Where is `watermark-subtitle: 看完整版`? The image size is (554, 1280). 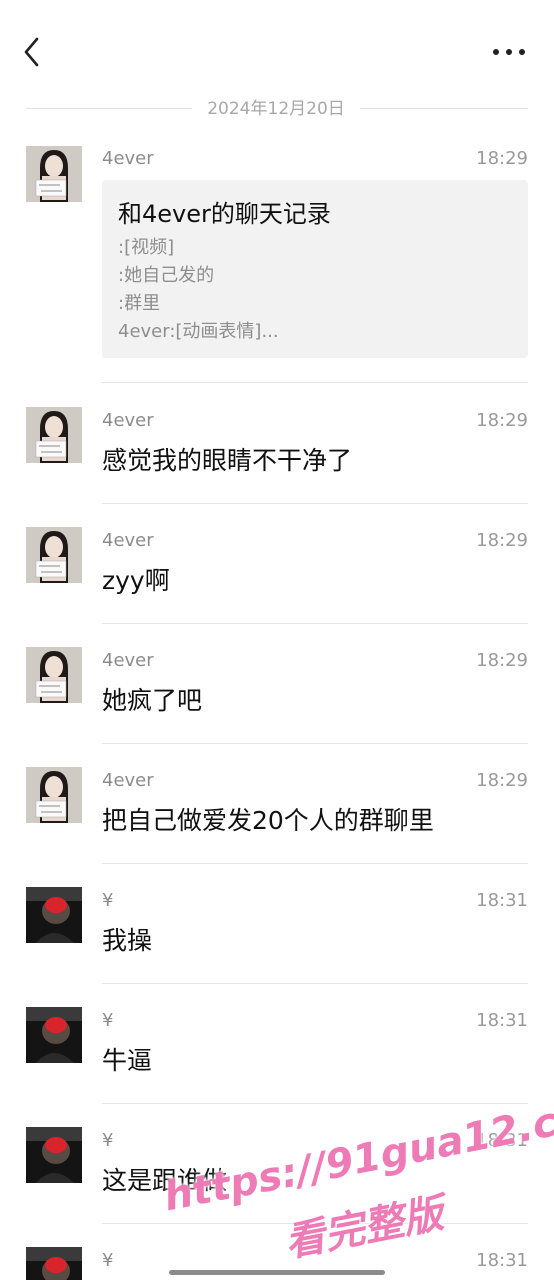
watermark-subtitle: 看完整版 is located at coordinates (364, 1228).